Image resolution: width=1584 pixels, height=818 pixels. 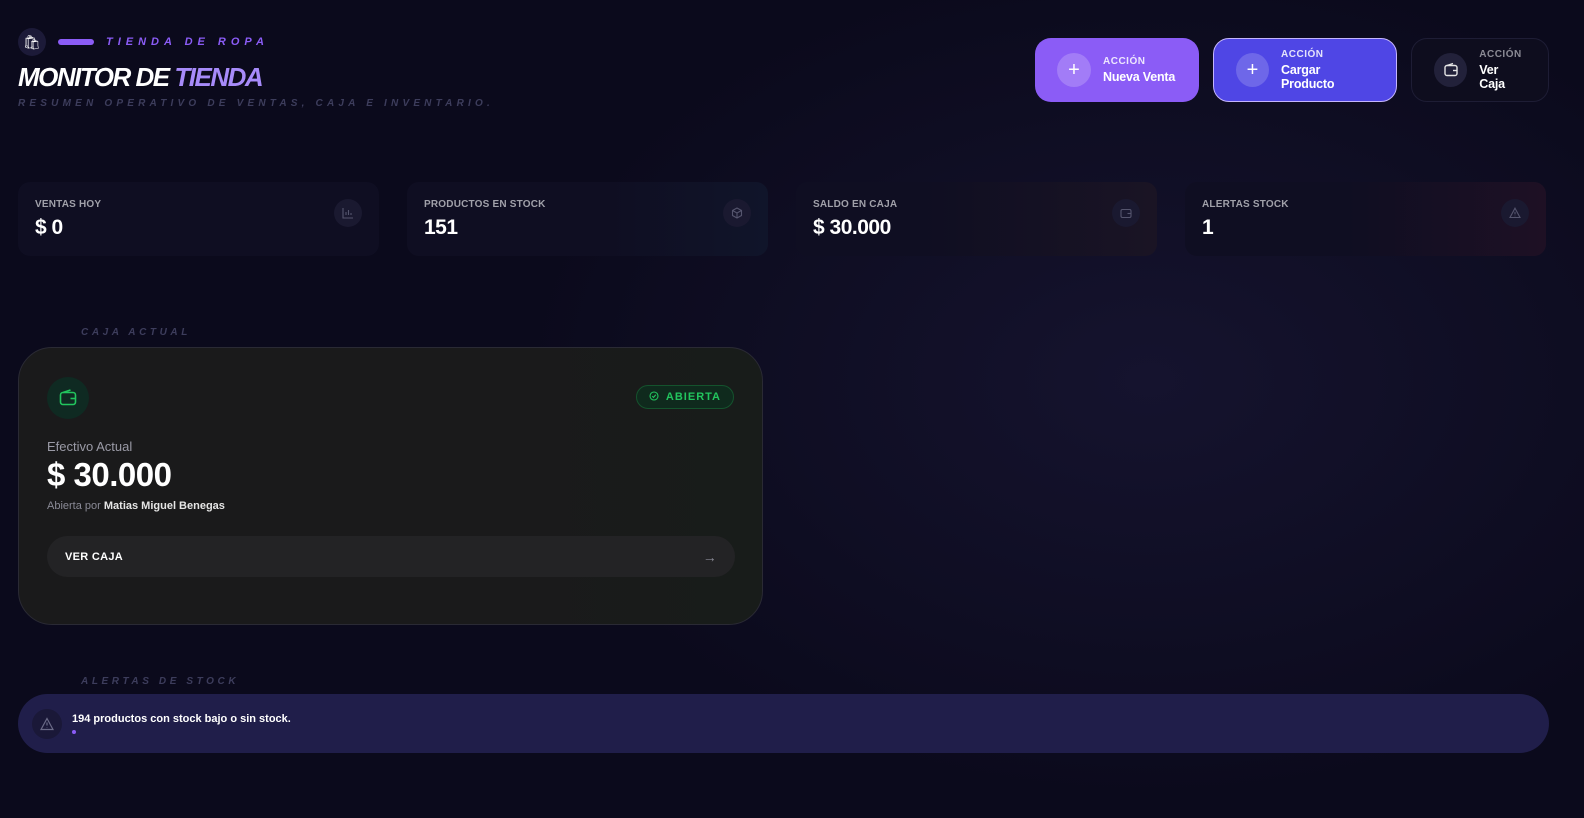 What do you see at coordinates (94, 77) in the screenshot?
I see `page-title-main: MONITOR DE` at bounding box center [94, 77].